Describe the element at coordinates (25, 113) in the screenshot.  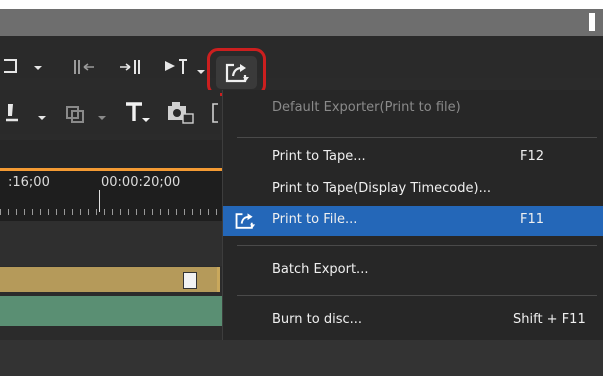
I see `add-marker-icon` at that location.